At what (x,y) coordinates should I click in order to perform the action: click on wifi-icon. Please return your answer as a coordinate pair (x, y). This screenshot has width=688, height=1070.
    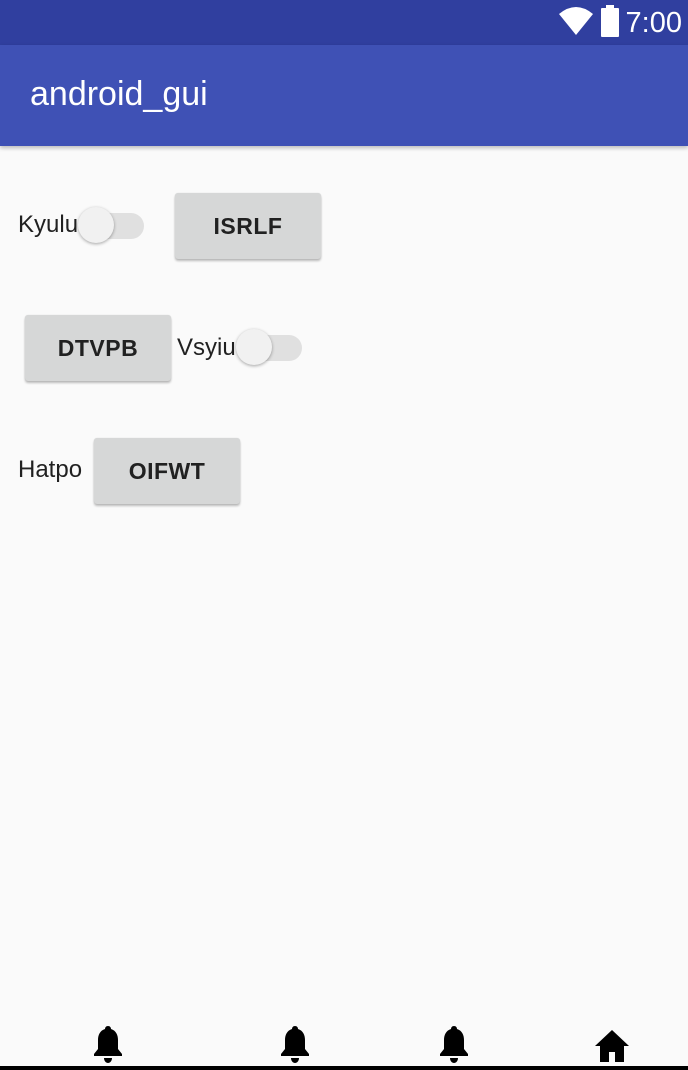
    Looking at the image, I should click on (576, 23).